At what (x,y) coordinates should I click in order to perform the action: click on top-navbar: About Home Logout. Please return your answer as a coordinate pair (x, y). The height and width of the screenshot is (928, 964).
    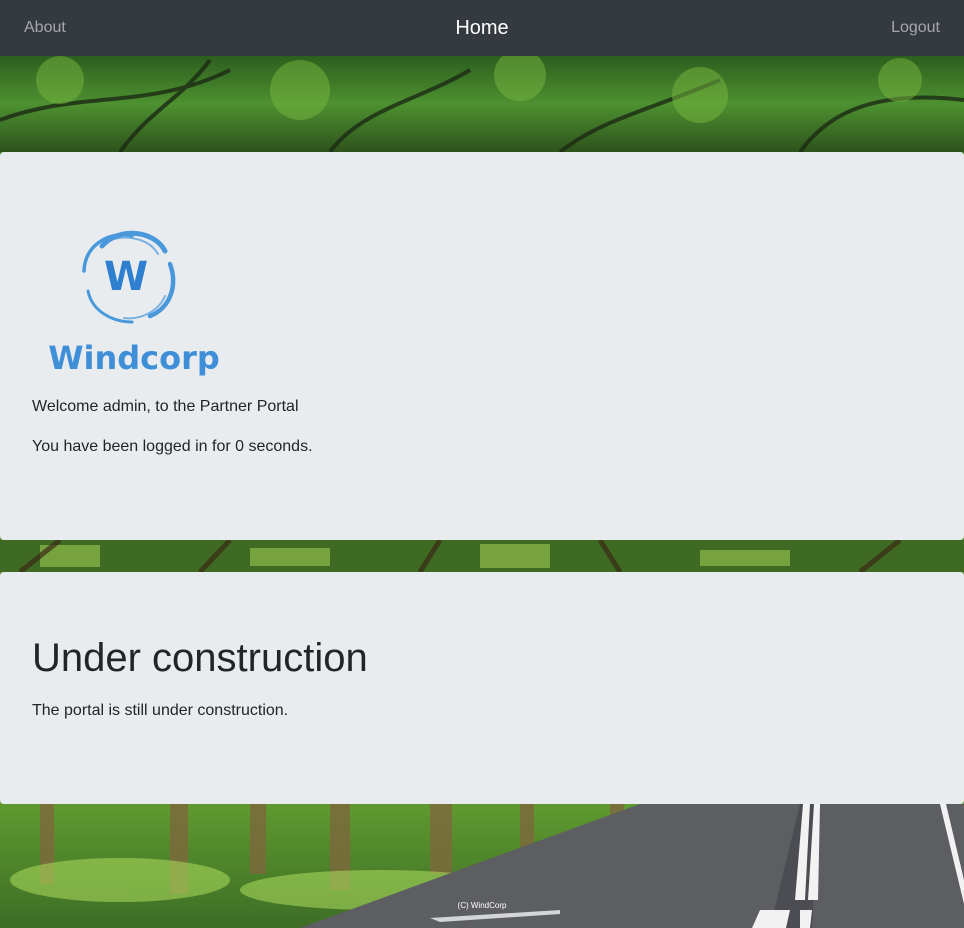
    Looking at the image, I should click on (482, 28).